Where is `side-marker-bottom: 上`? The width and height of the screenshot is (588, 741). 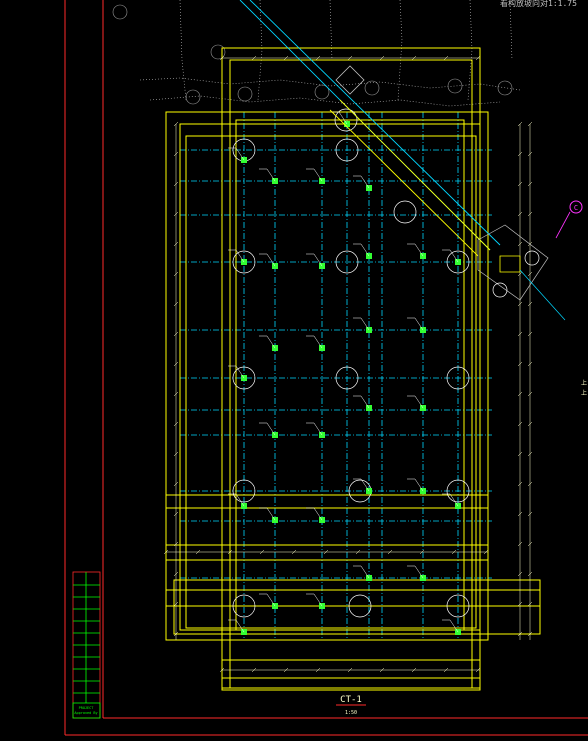 side-marker-bottom: 上 is located at coordinates (584, 393).